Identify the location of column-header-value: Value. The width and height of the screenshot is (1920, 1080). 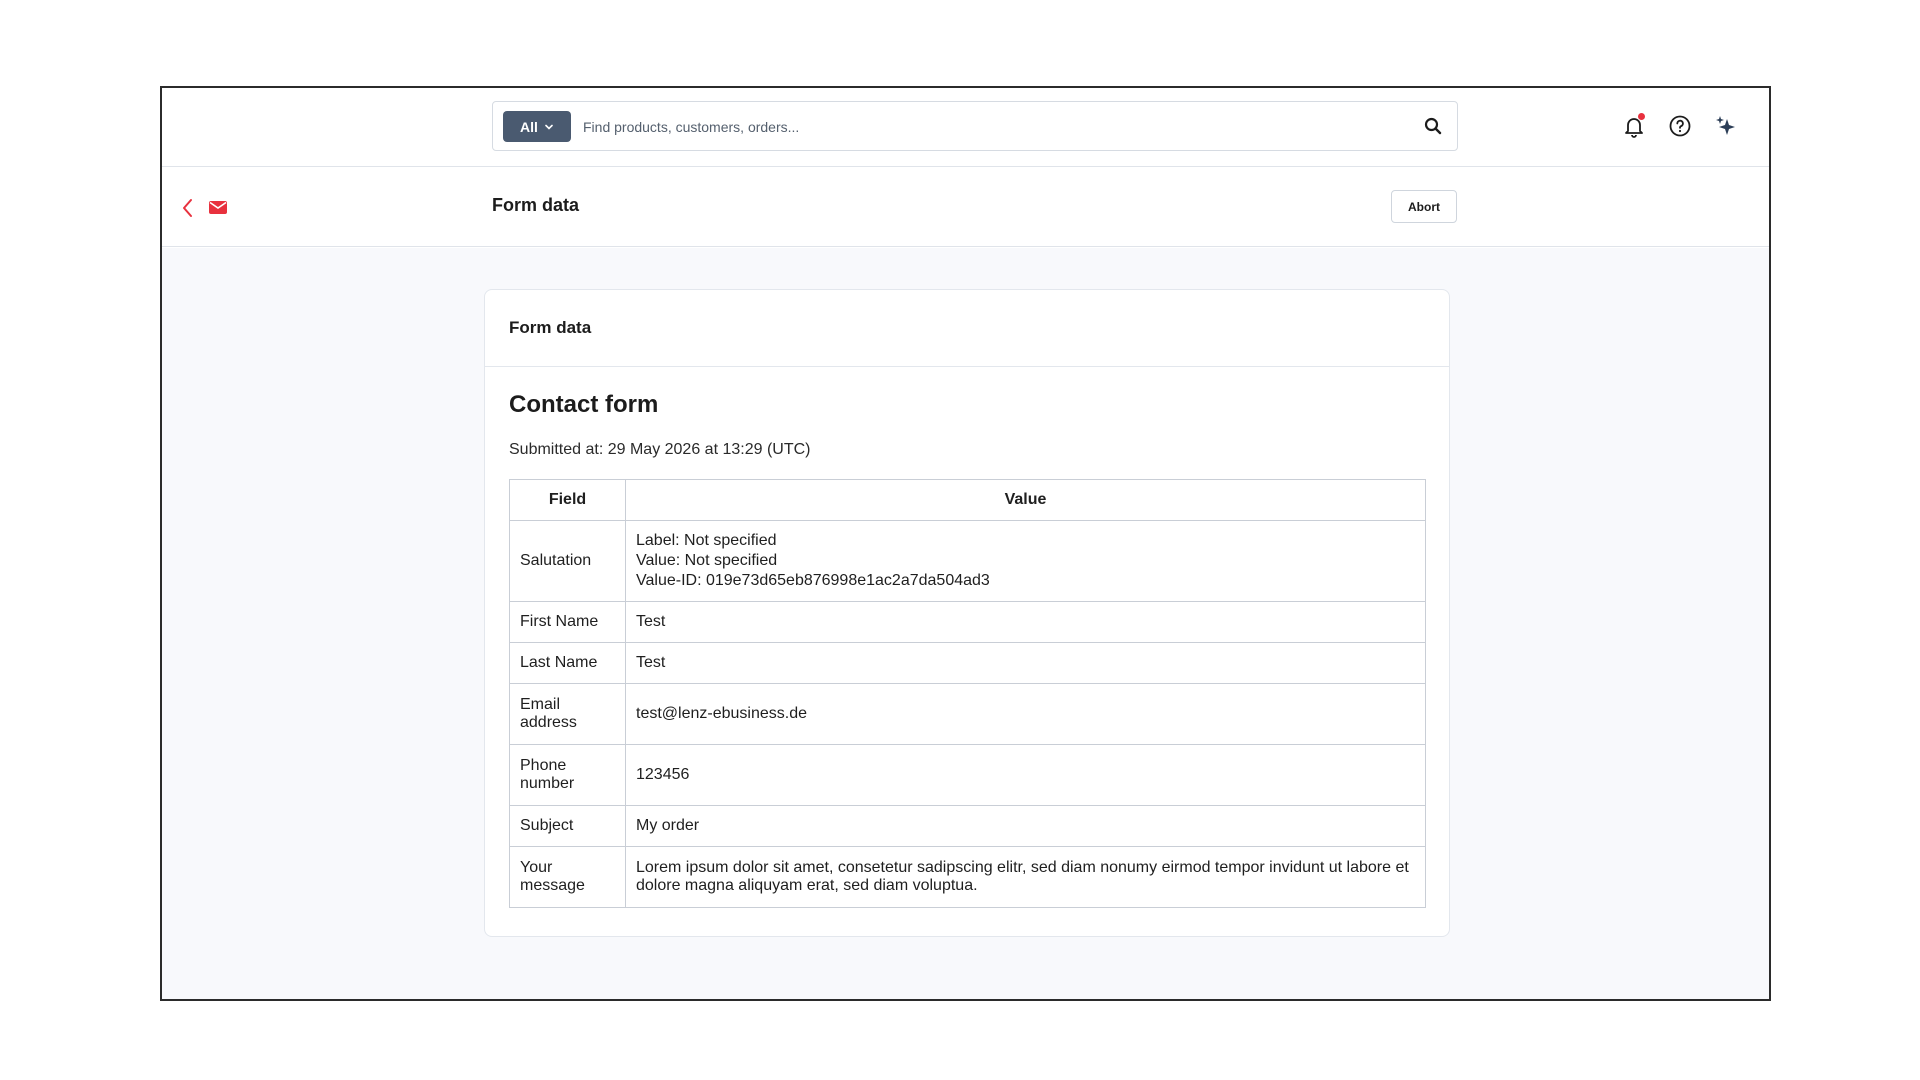
(1025, 500).